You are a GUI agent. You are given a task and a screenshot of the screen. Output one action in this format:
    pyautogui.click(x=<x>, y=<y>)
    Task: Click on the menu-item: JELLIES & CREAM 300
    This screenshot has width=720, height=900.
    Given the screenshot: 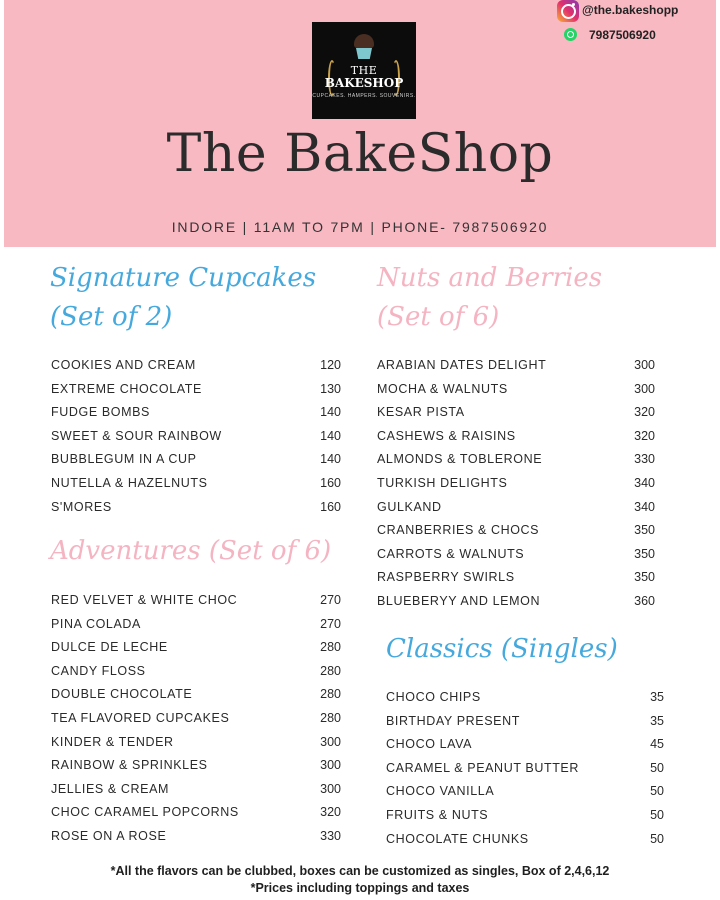 What is the action you would take?
    pyautogui.click(x=196, y=794)
    